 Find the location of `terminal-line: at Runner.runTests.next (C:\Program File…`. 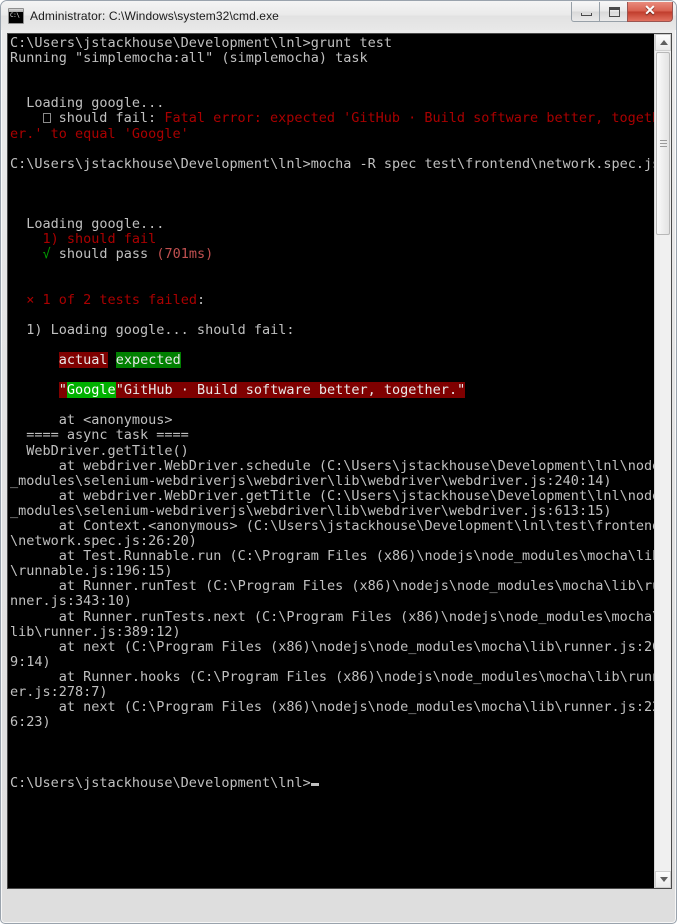

terminal-line: at Runner.runTests.next (C:\Program File… is located at coordinates (332, 617).